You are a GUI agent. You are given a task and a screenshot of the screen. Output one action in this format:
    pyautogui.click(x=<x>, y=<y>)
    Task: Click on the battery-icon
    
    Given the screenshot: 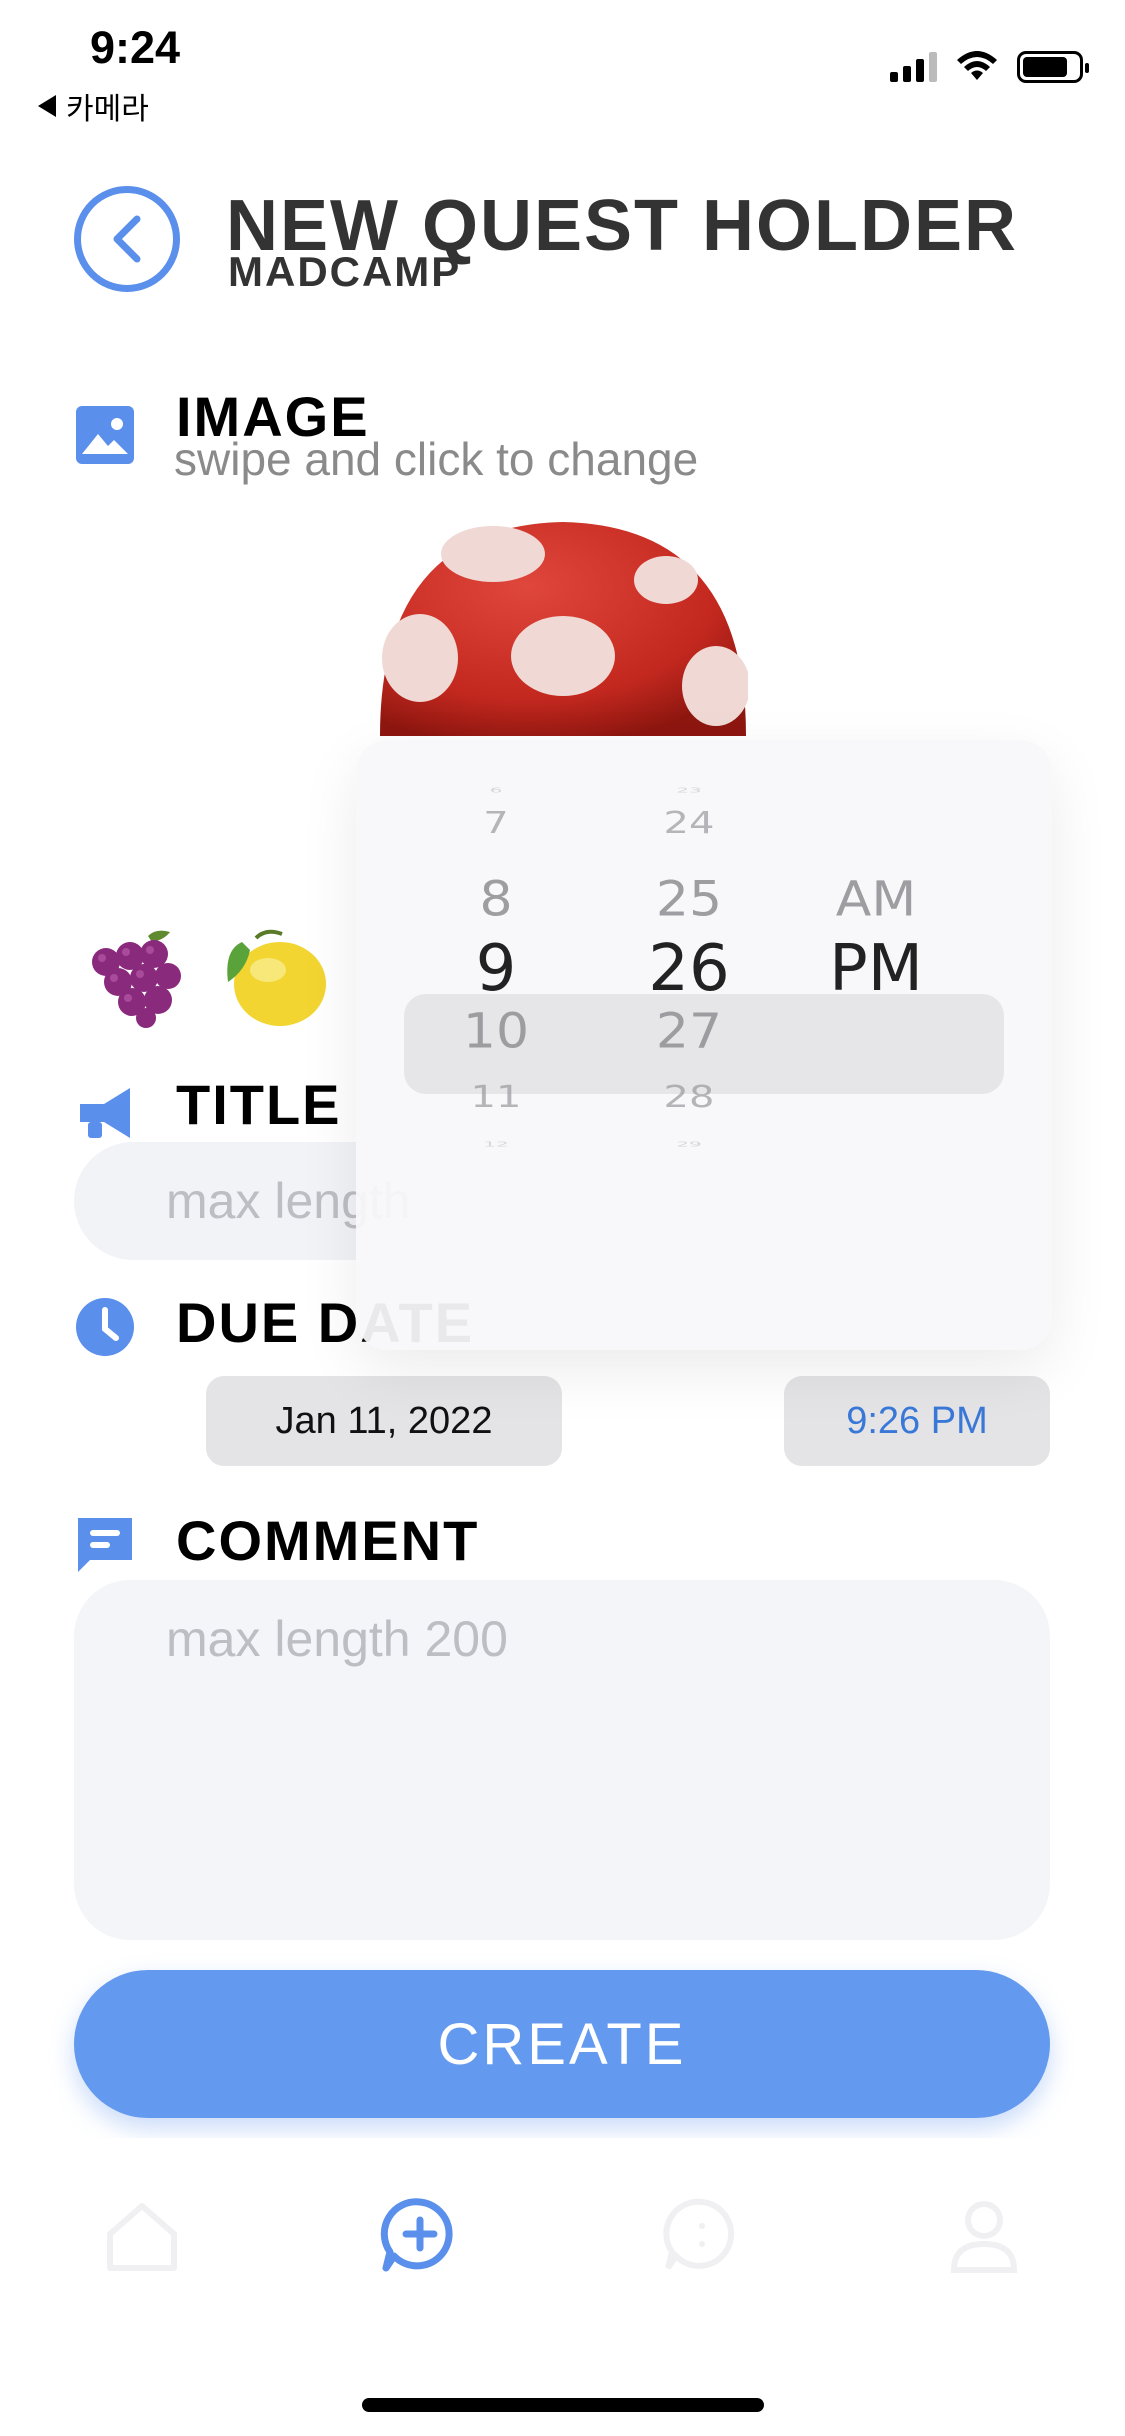 What is the action you would take?
    pyautogui.click(x=1053, y=67)
    